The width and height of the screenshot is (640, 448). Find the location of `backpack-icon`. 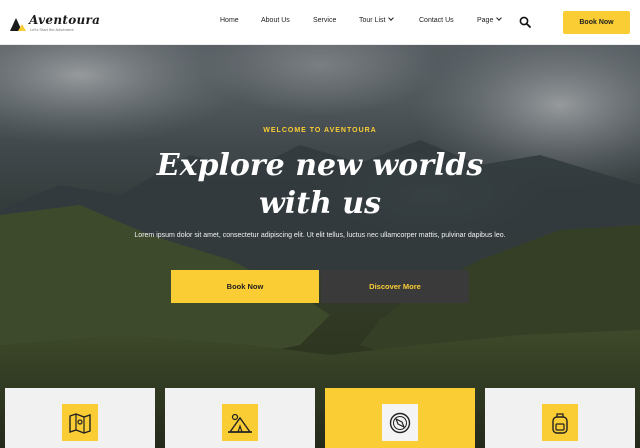

backpack-icon is located at coordinates (560, 423).